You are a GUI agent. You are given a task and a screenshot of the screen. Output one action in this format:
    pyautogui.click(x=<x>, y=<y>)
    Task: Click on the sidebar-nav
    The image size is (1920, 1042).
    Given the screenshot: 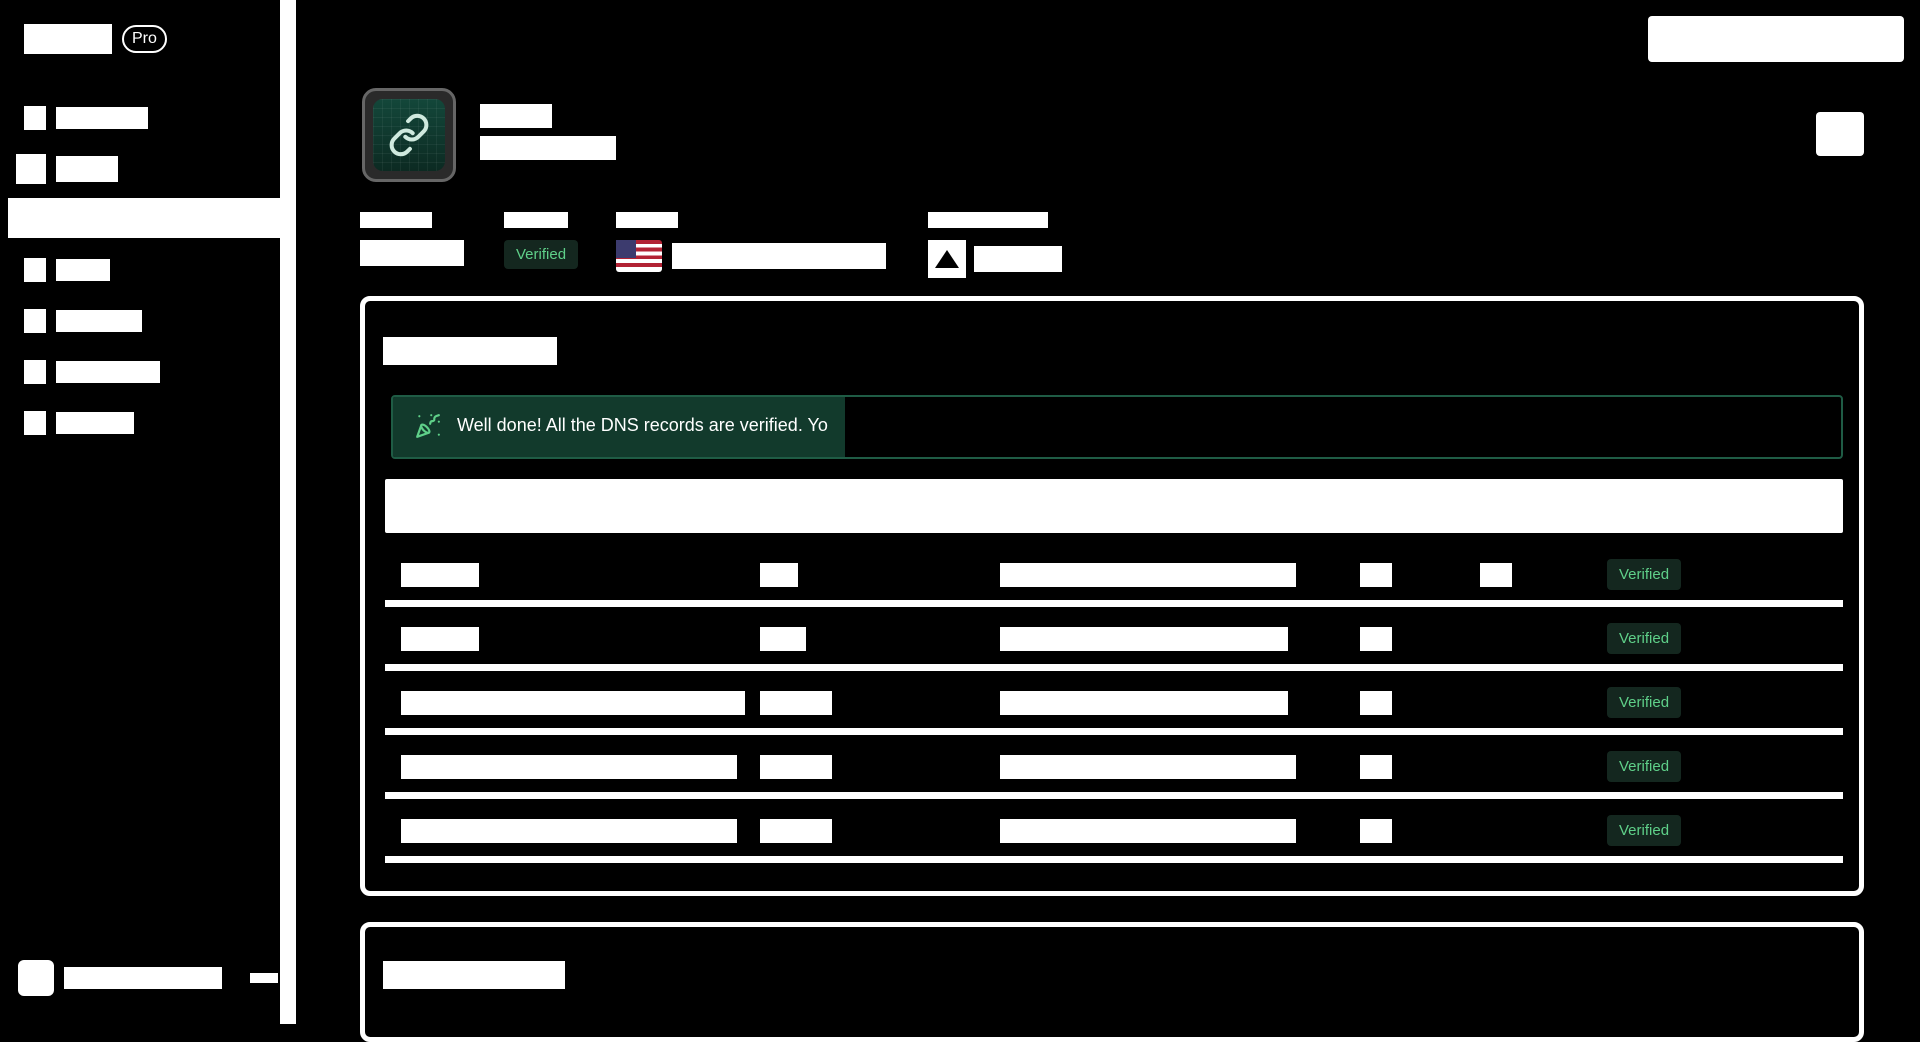 What is the action you would take?
    pyautogui.click(x=140, y=270)
    